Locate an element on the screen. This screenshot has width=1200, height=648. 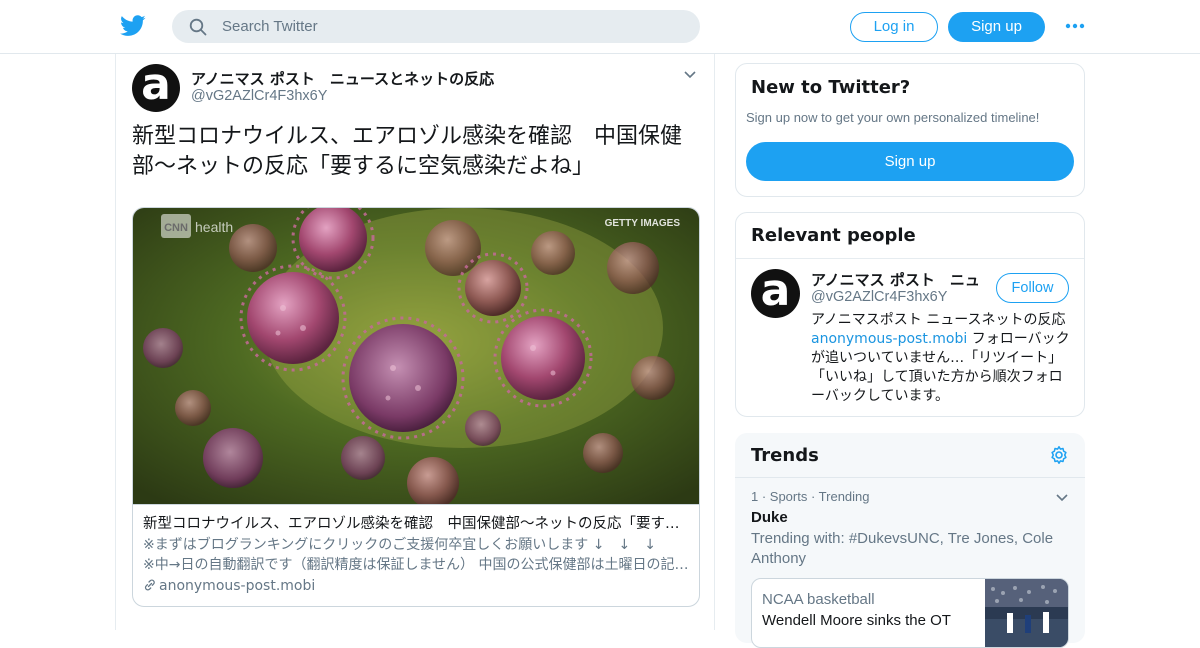
sidebar-signup-button: Sign up is located at coordinates (910, 161).